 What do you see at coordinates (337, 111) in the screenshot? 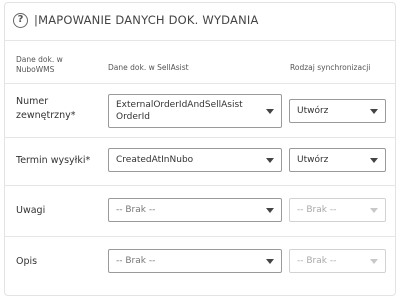
I see `sync-select-numer-zewnetrzny: Utwórz` at bounding box center [337, 111].